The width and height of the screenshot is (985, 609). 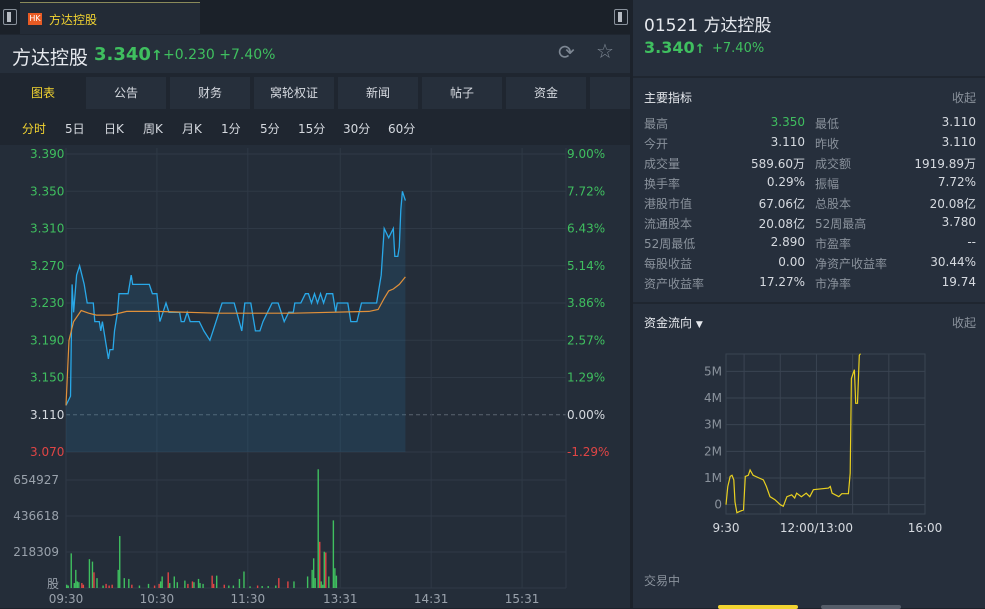 I want to click on tab-chart: 图表, so click(x=43, y=93).